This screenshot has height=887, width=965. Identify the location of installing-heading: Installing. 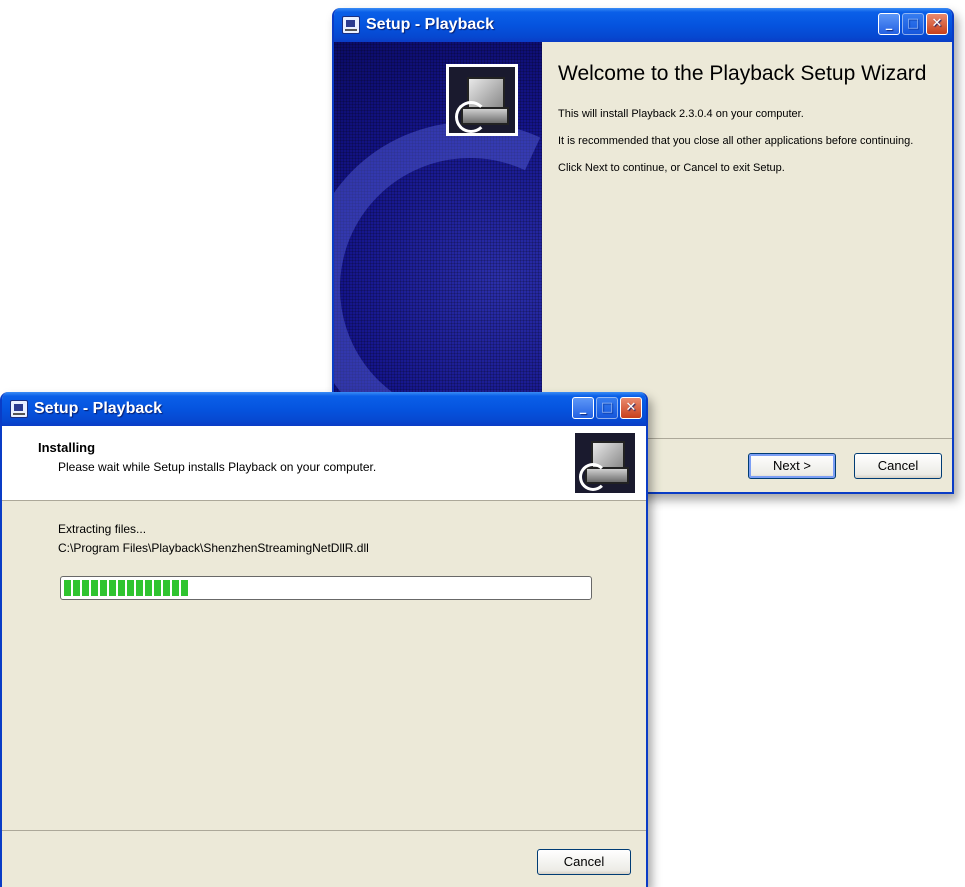
(67, 447).